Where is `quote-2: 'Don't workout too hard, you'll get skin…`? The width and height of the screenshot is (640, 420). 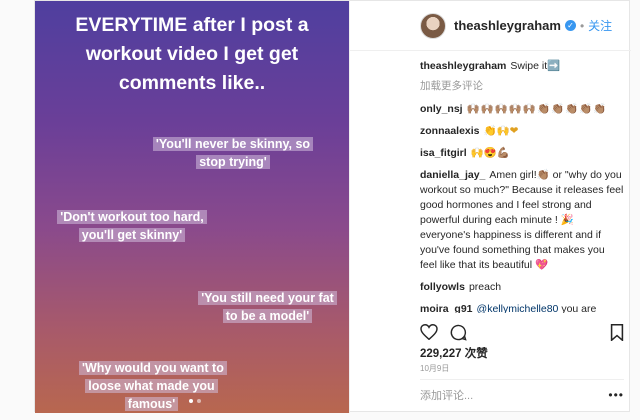 quote-2: 'Don't workout too hard, you'll get skin… is located at coordinates (132, 226).